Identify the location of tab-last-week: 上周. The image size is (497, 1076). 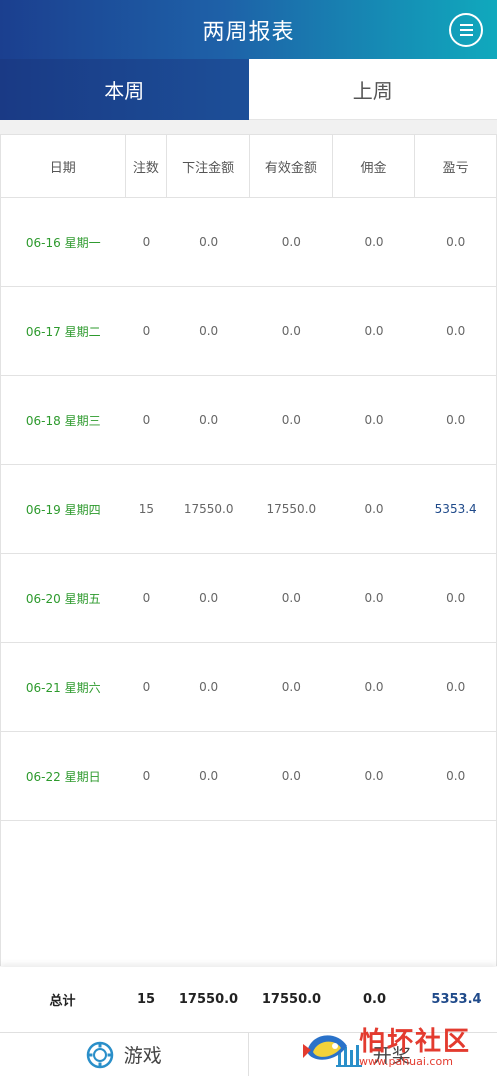
(372, 89).